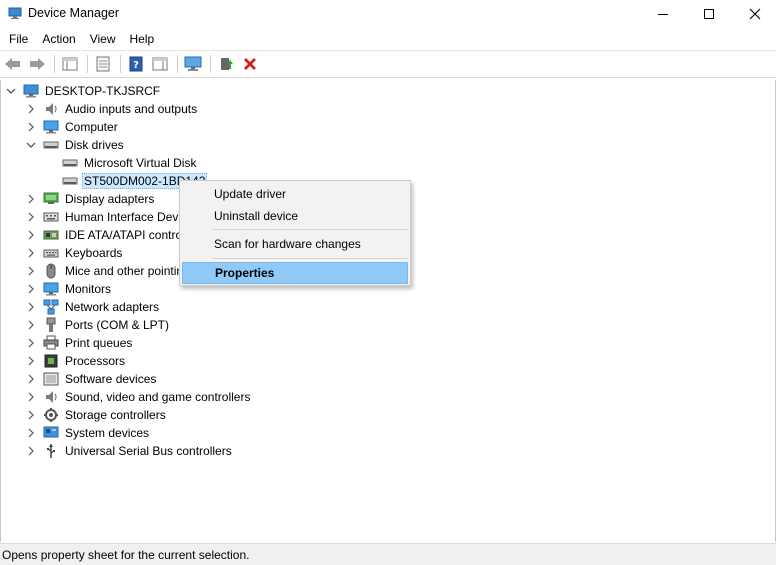 The width and height of the screenshot is (776, 565). Describe the element at coordinates (51, 127) in the screenshot. I see `monitor-icon` at that location.